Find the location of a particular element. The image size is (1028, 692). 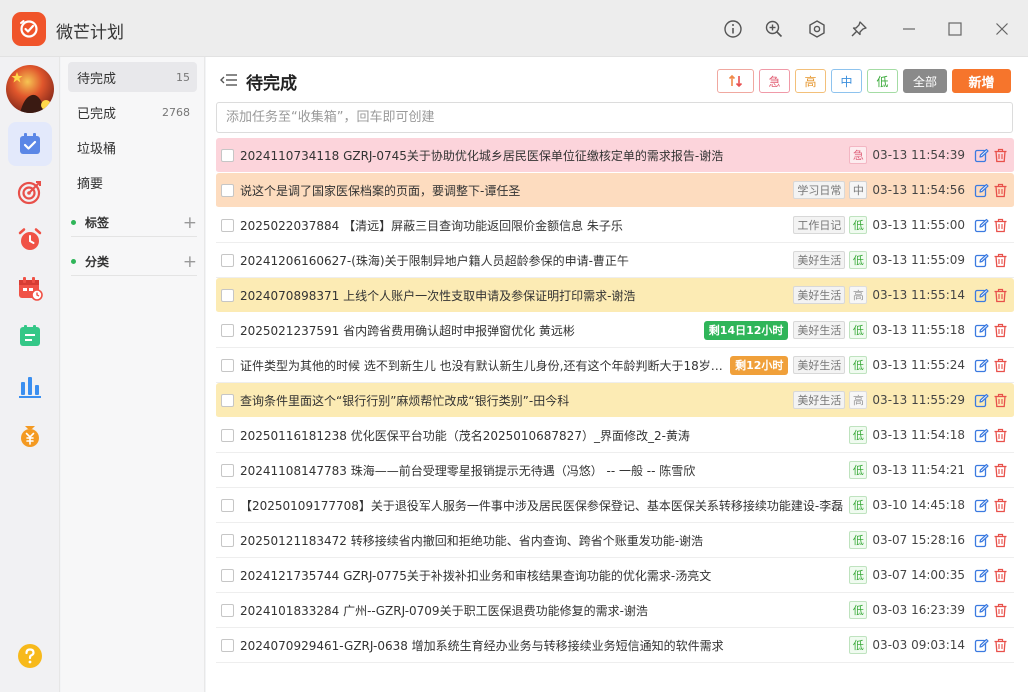

todo-icon is located at coordinates (30, 144).